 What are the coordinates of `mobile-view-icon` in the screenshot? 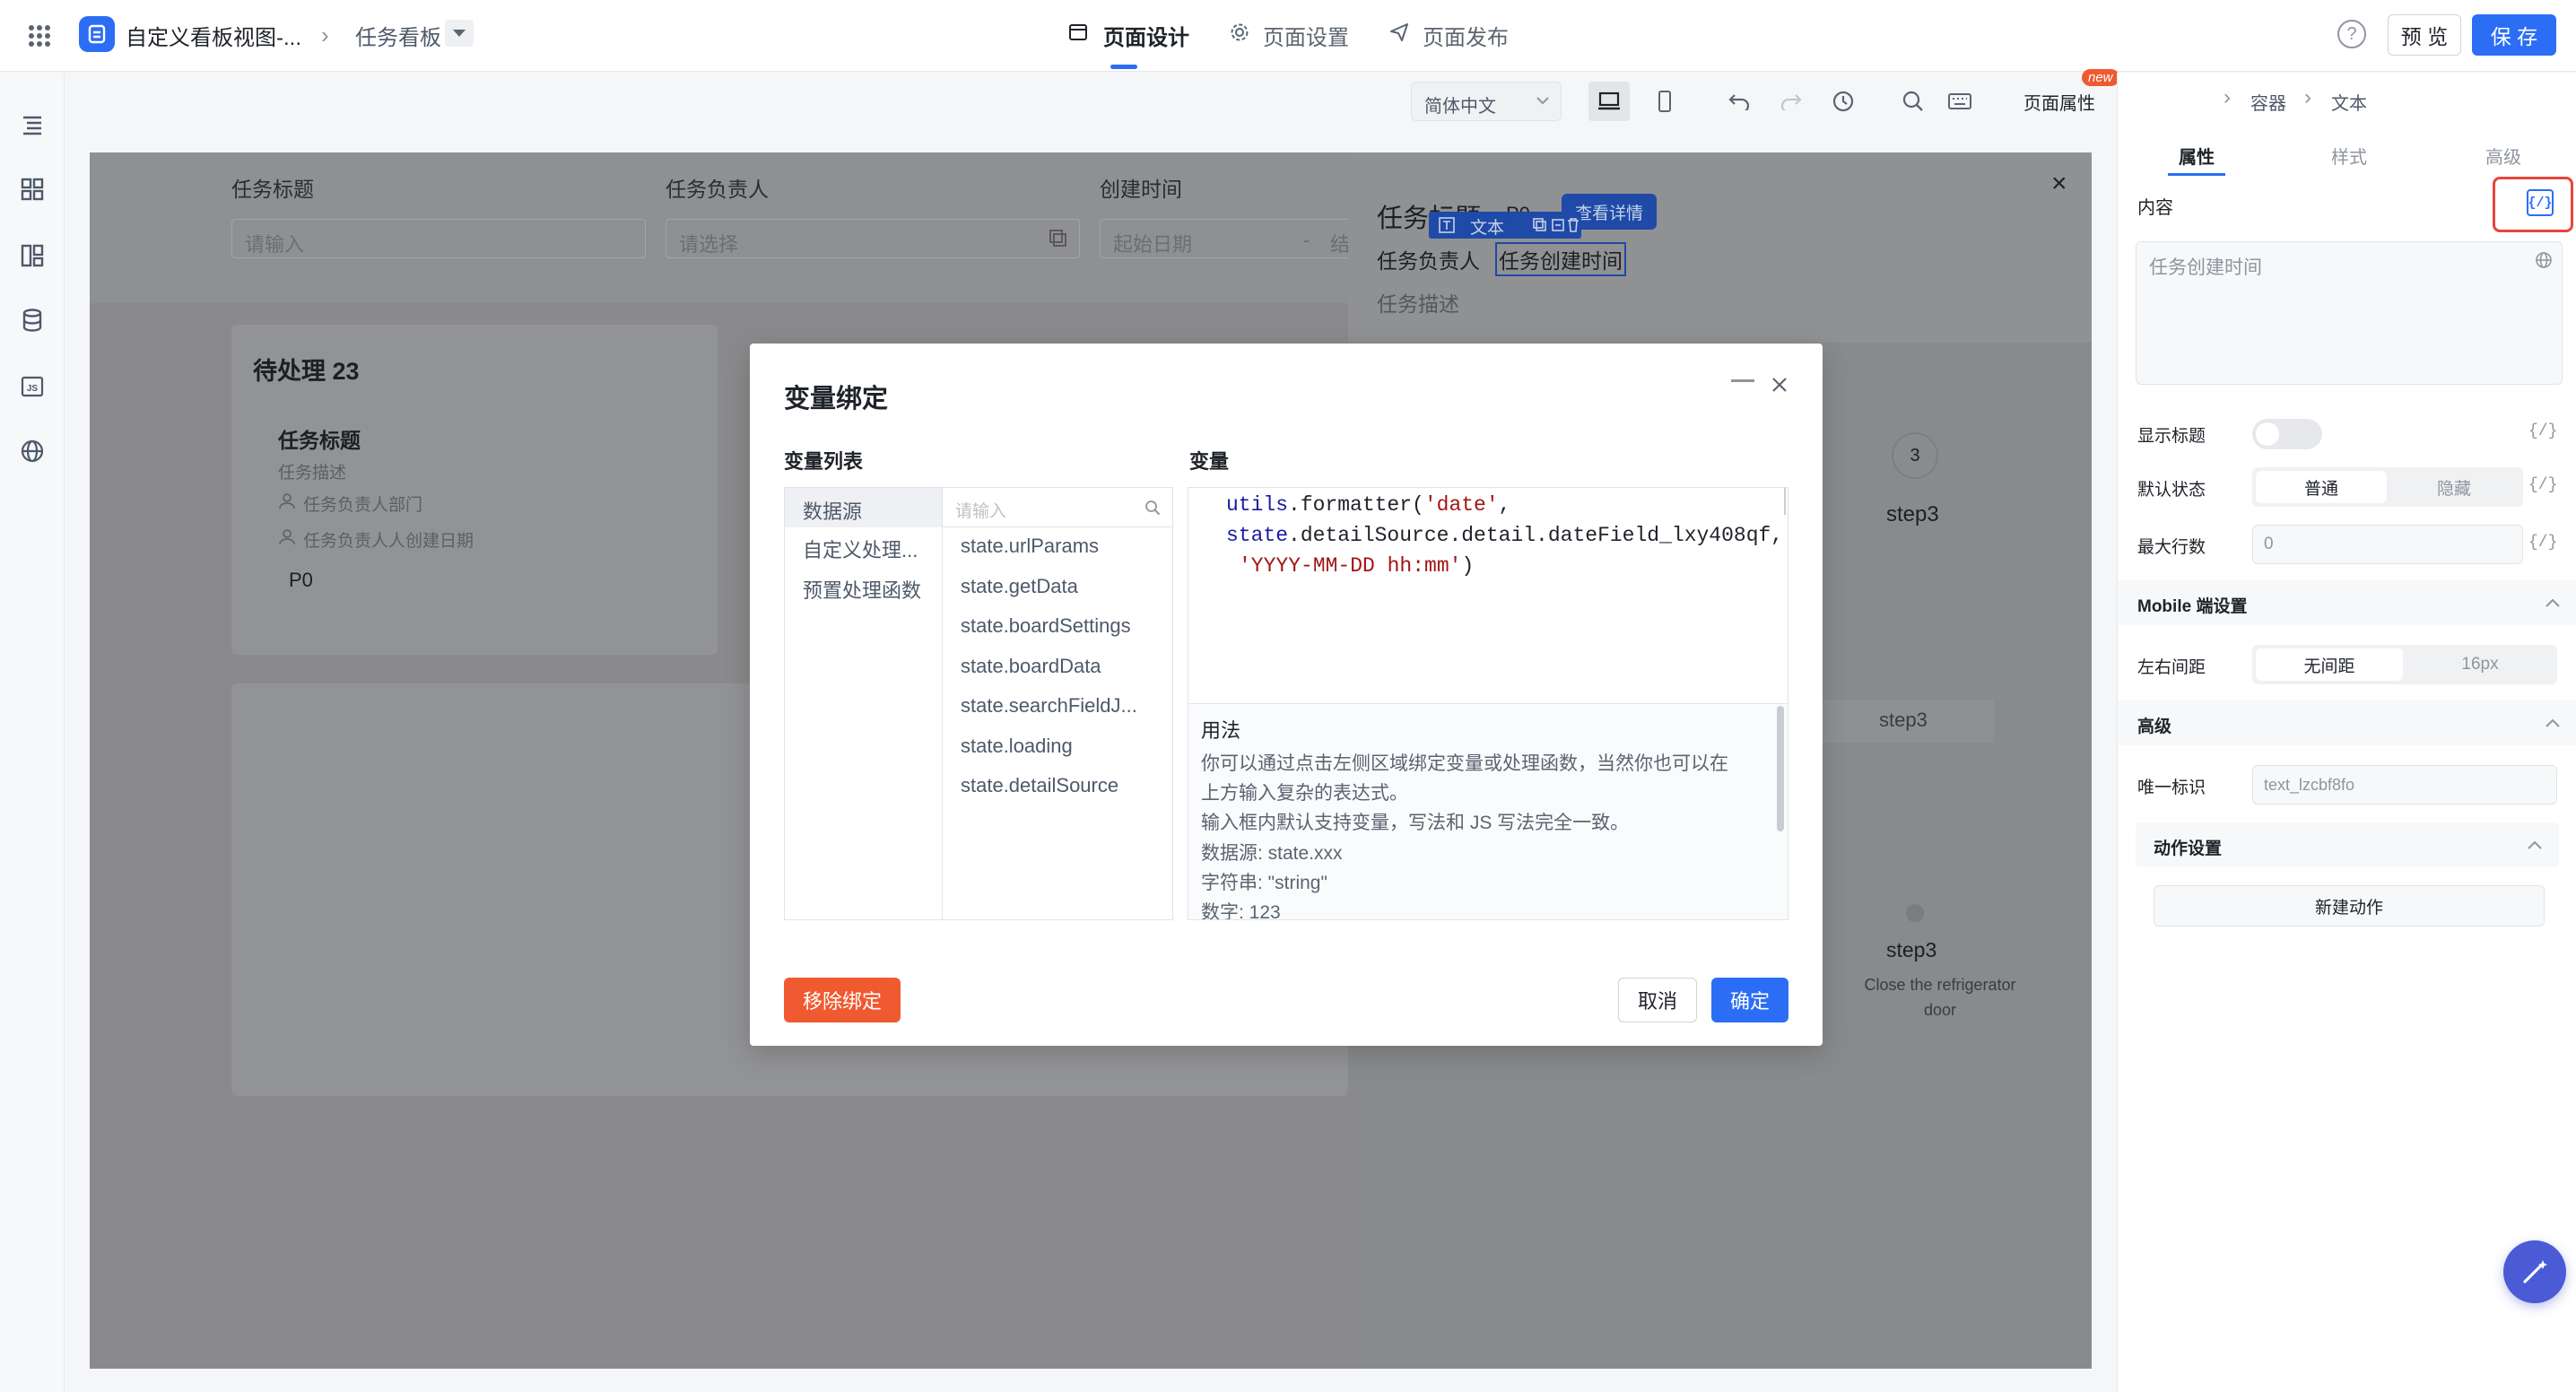 It's located at (1664, 102).